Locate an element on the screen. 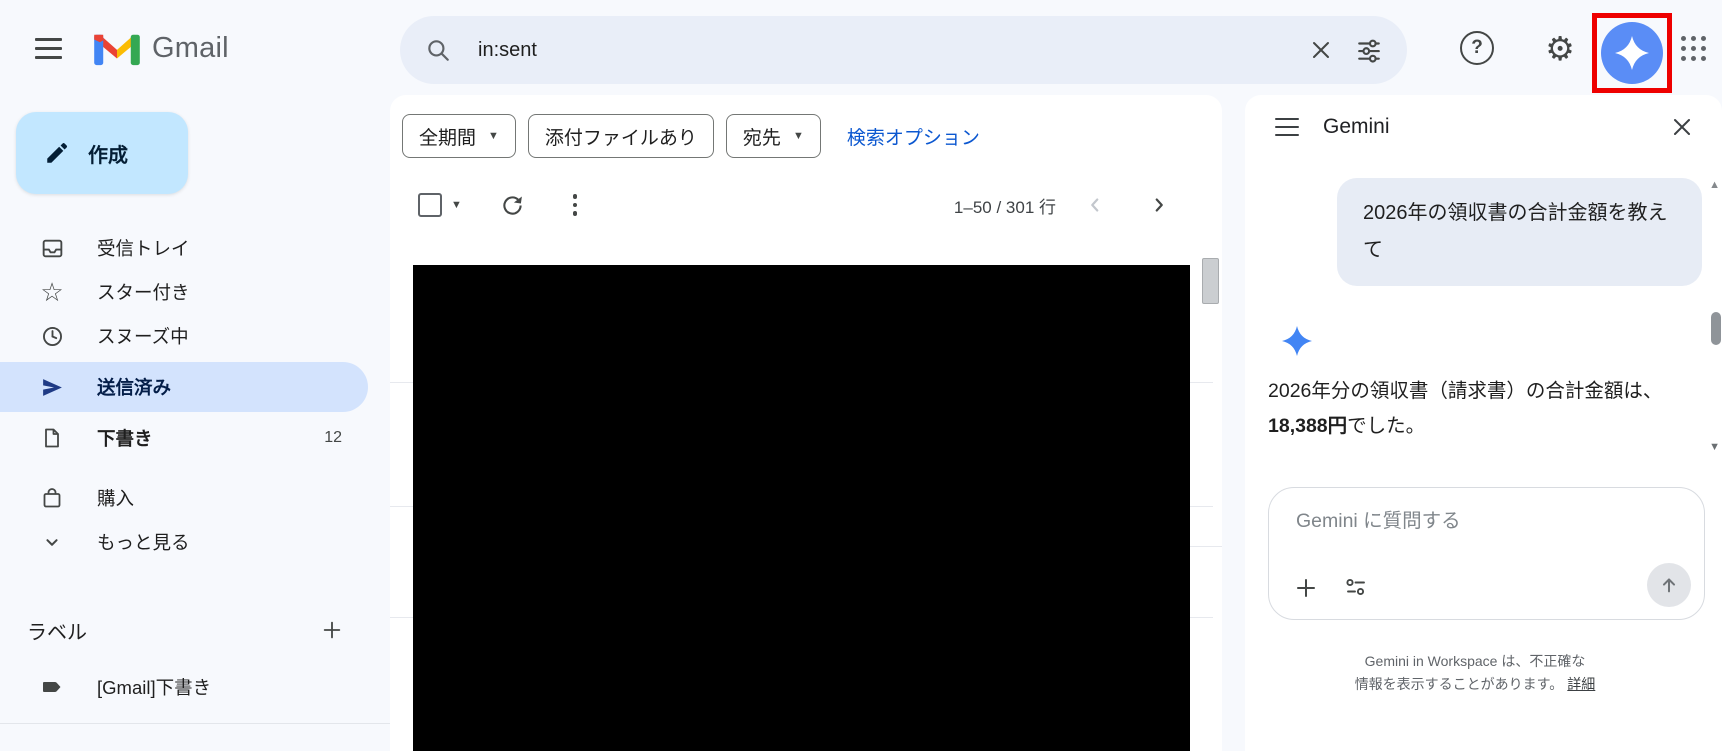 Image resolution: width=1722 pixels, height=751 pixels. prompt-tools-icon is located at coordinates (1356, 587).